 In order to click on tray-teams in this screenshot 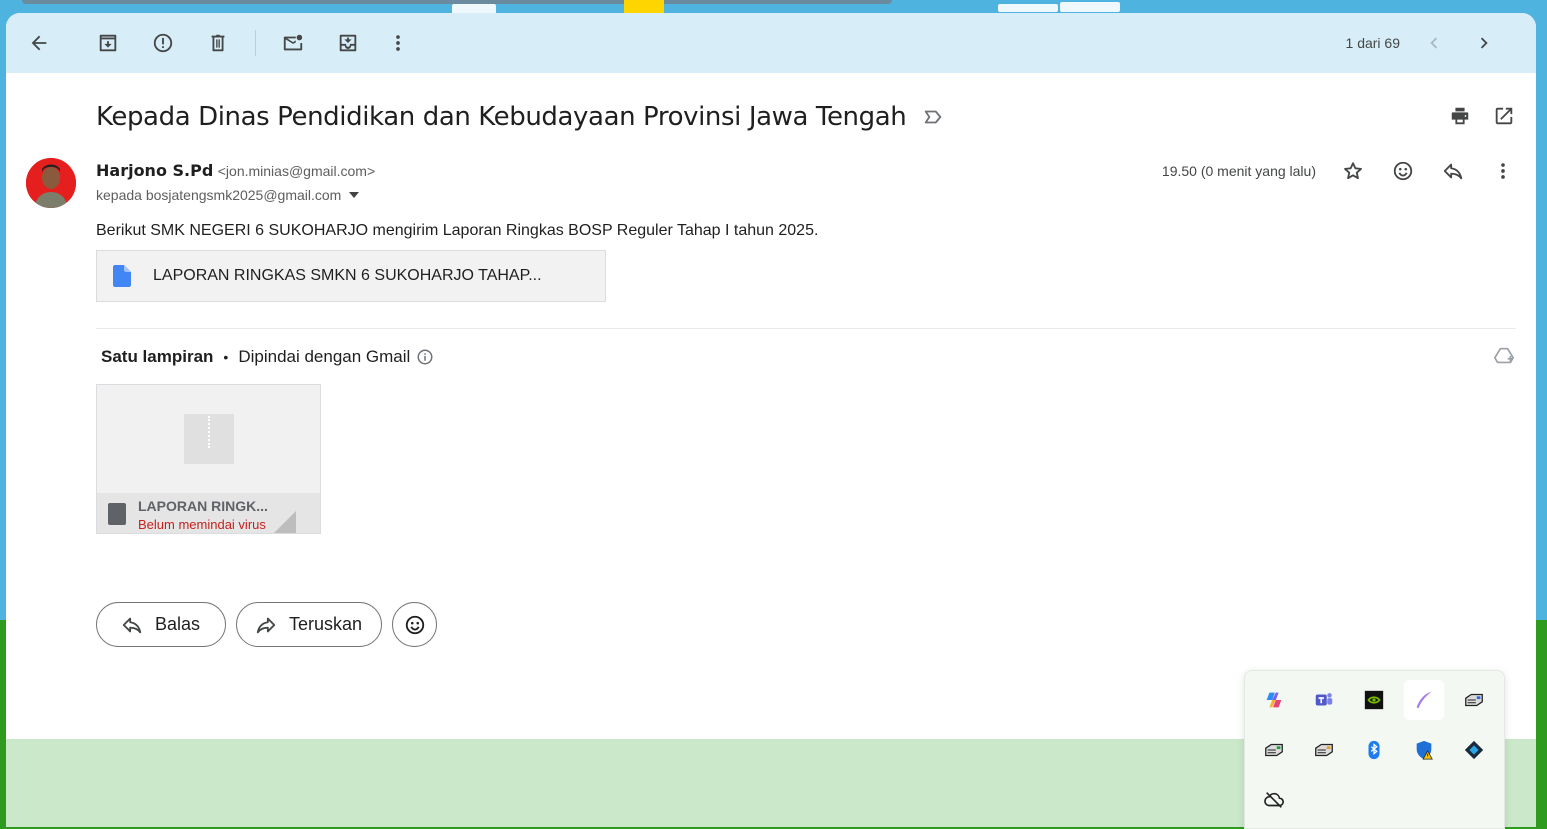, I will do `click(1324, 700)`.